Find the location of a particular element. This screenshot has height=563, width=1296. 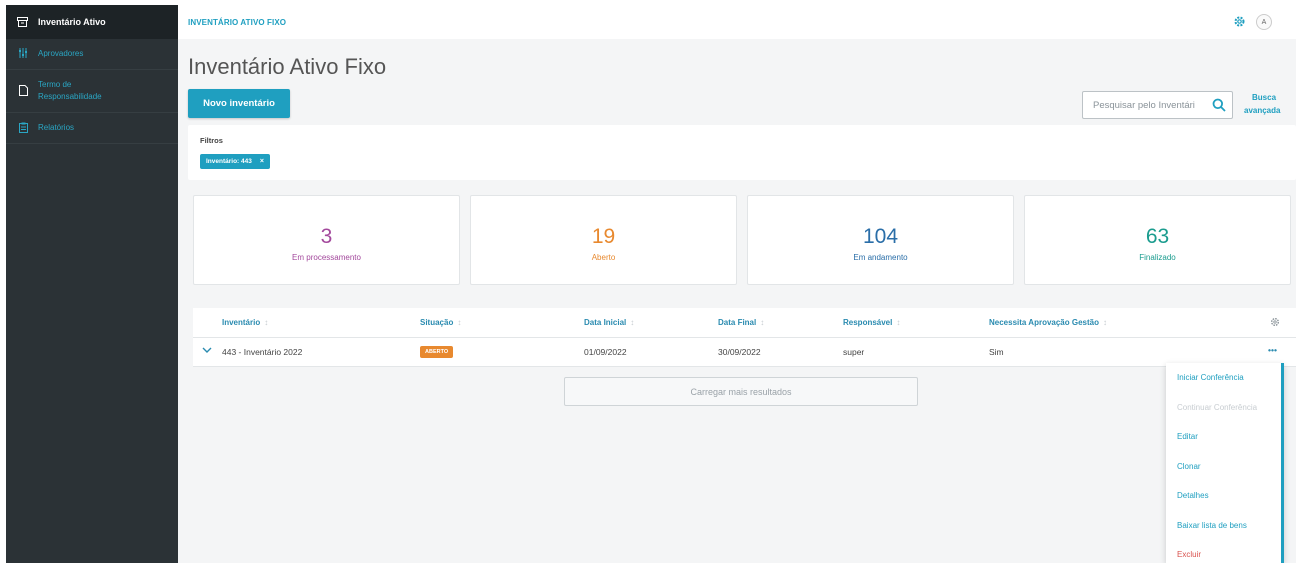

sidebar-item-label: Relatórios is located at coordinates (56, 127).